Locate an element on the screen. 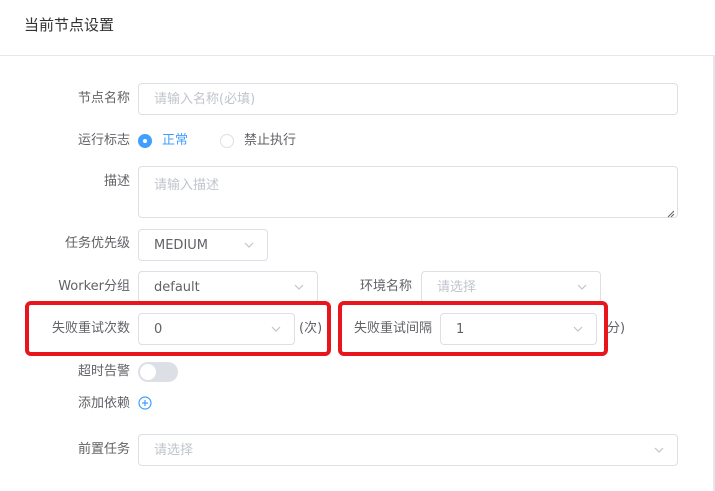 The height and width of the screenshot is (491, 715). priority-label: 任务优先级 is located at coordinates (97, 243).